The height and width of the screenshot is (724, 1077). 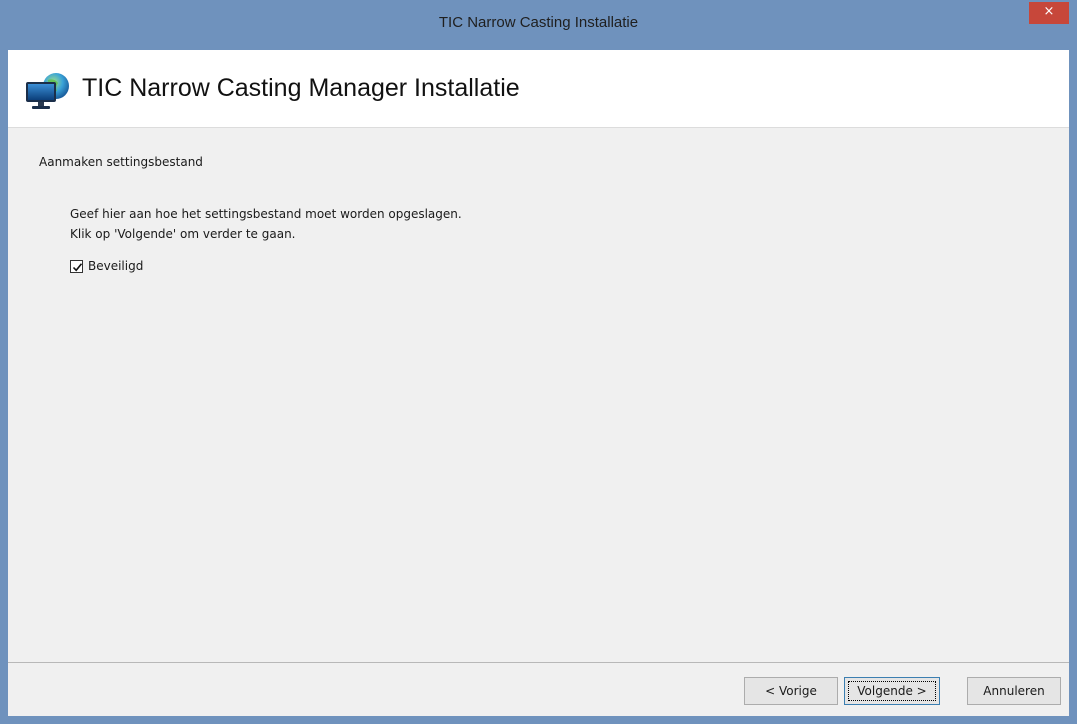 I want to click on title-bar: TIC Narrow Casting Installatie ×, so click(x=538, y=25).